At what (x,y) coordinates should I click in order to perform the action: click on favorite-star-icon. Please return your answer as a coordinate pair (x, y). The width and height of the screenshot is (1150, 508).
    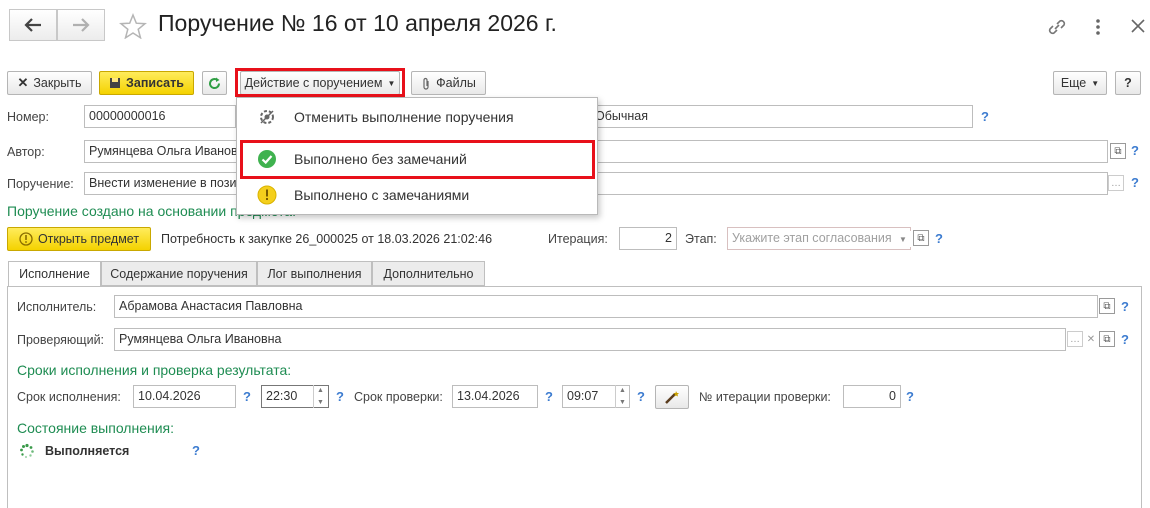
    Looking at the image, I should click on (133, 26).